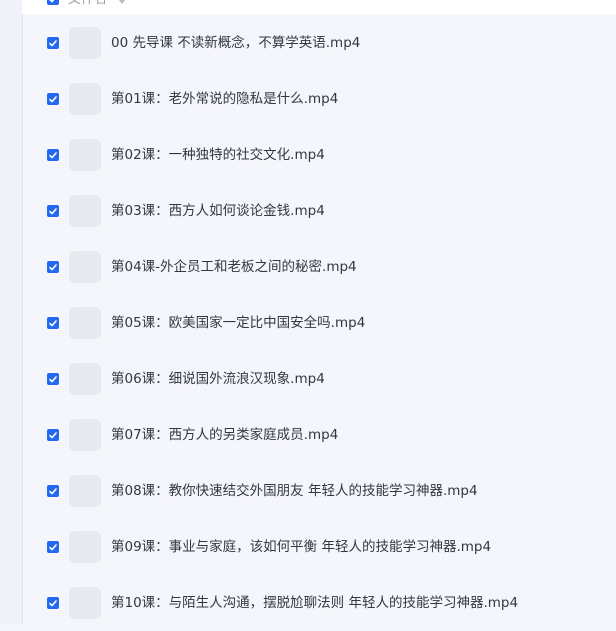  I want to click on file-row: 第10课：与陌生人沟通，摆脱尬聊法则 年轻人的技能学习神器.mp4, so click(319, 603).